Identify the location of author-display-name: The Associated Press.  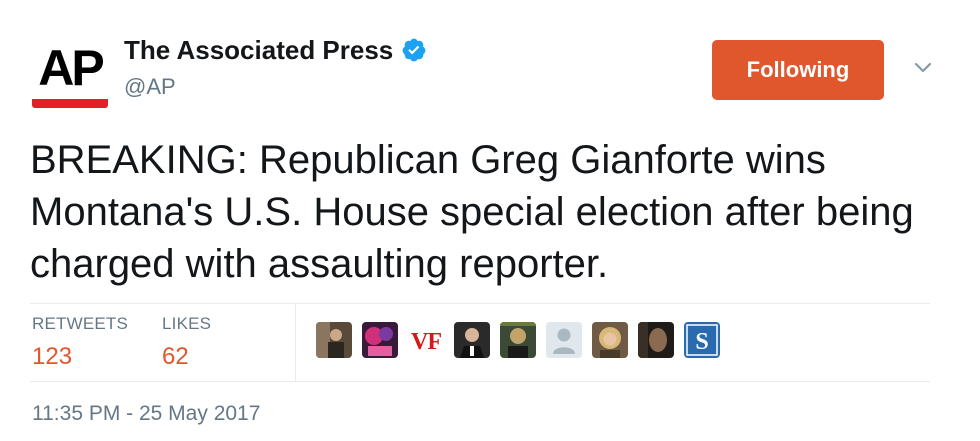
(275, 50).